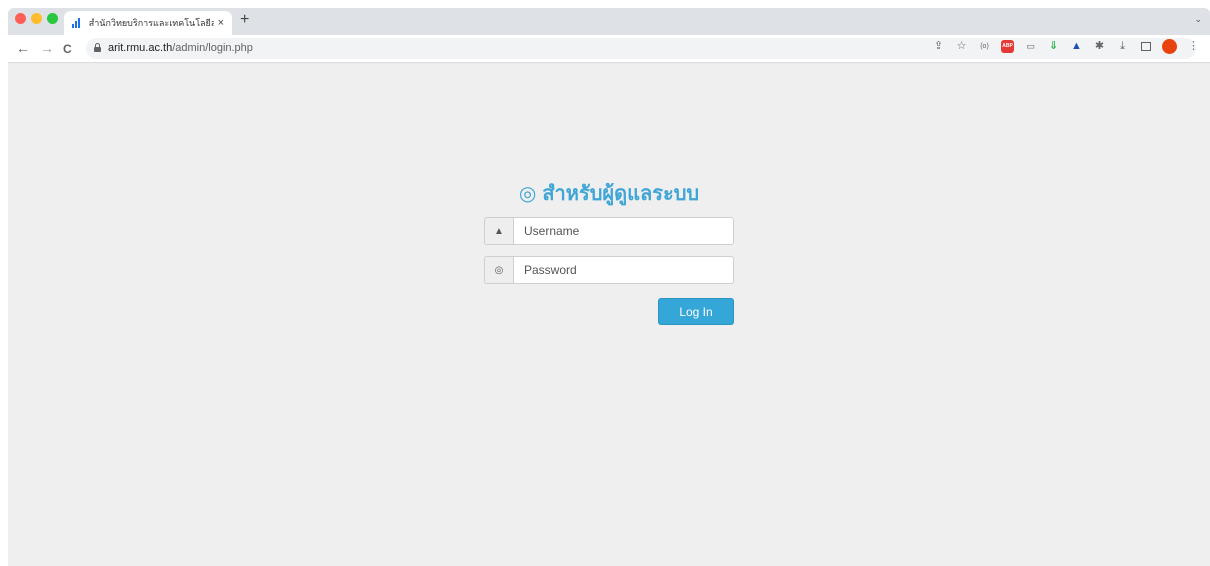 The height and width of the screenshot is (566, 1210). What do you see at coordinates (47, 48) in the screenshot?
I see `forward-button: →` at bounding box center [47, 48].